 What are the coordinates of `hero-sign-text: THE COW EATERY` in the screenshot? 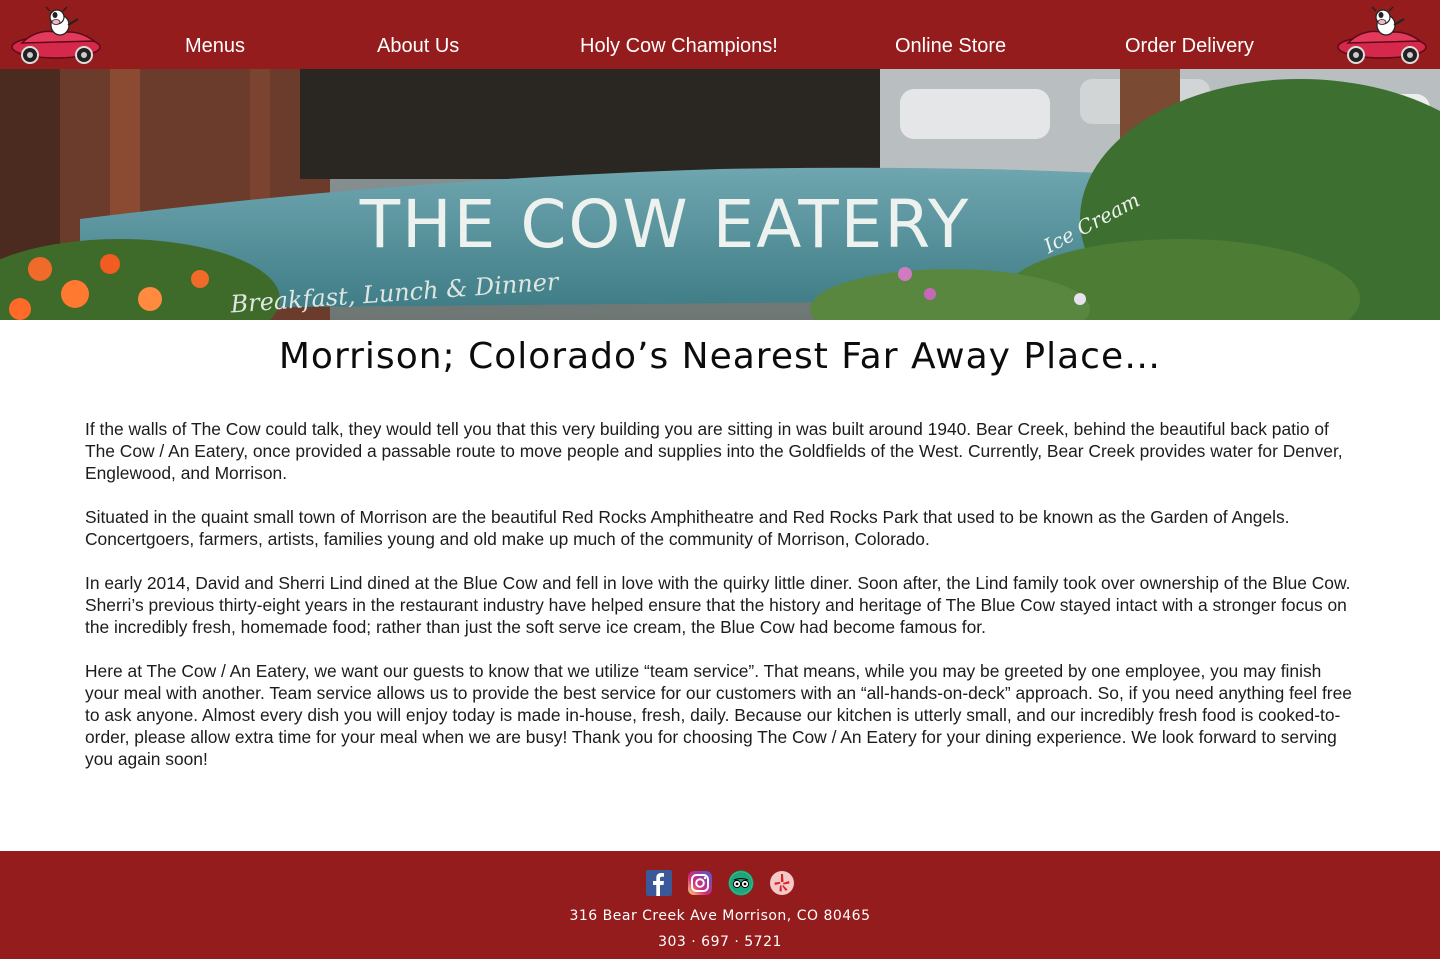 It's located at (665, 224).